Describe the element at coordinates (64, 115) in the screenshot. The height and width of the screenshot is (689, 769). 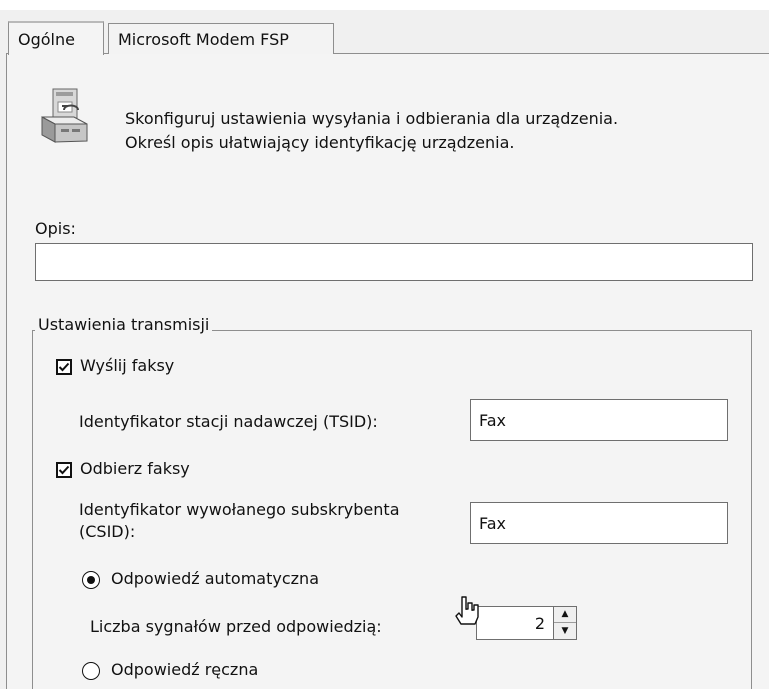
I see `device-settings-icon` at that location.